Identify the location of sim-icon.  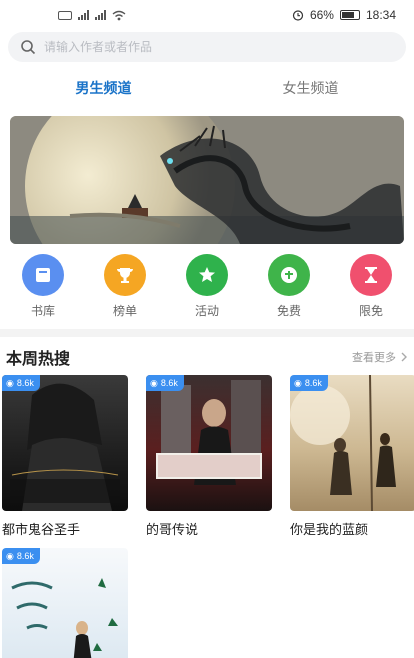
(65, 15).